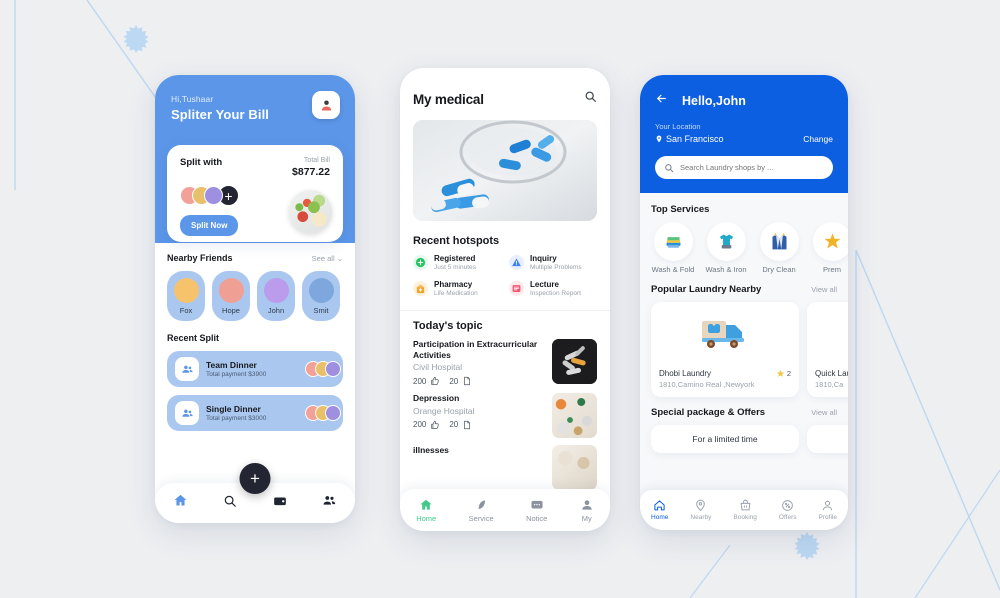 The height and width of the screenshot is (598, 1000). Describe the element at coordinates (553, 262) in the screenshot. I see `hotspot-item-inquiry: Inquiry Multiple Problems` at that location.